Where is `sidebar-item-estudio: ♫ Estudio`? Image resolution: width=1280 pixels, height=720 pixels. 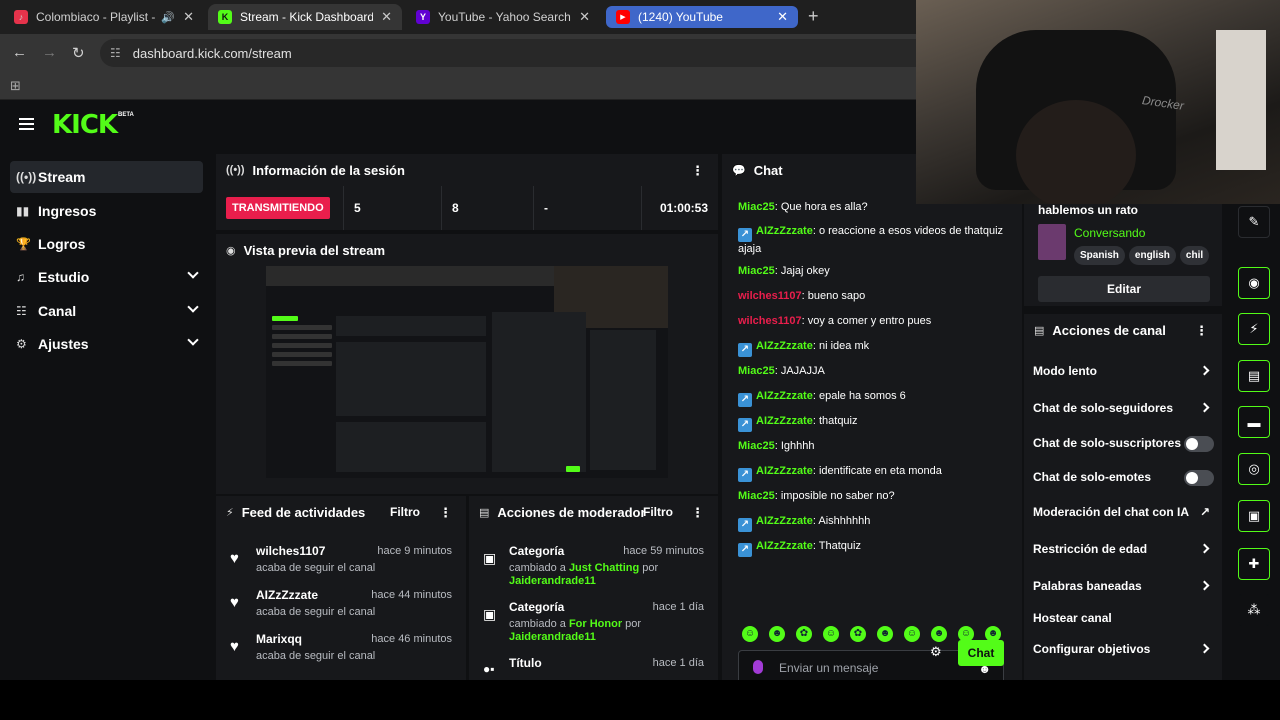 sidebar-item-estudio: ♫ Estudio is located at coordinates (106, 277).